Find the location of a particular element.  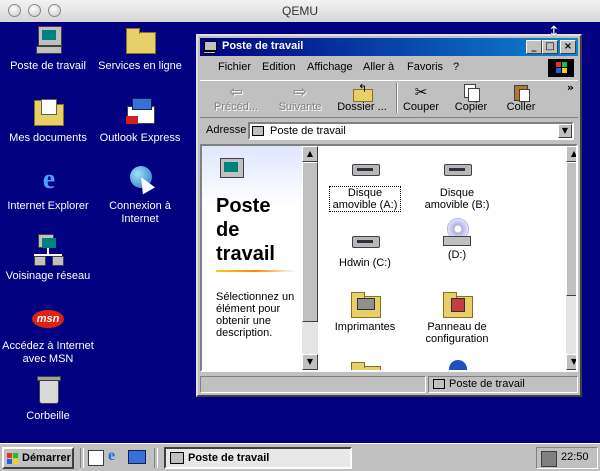

desktop-icon-recycle-bin: Corbeille is located at coordinates (48, 398).